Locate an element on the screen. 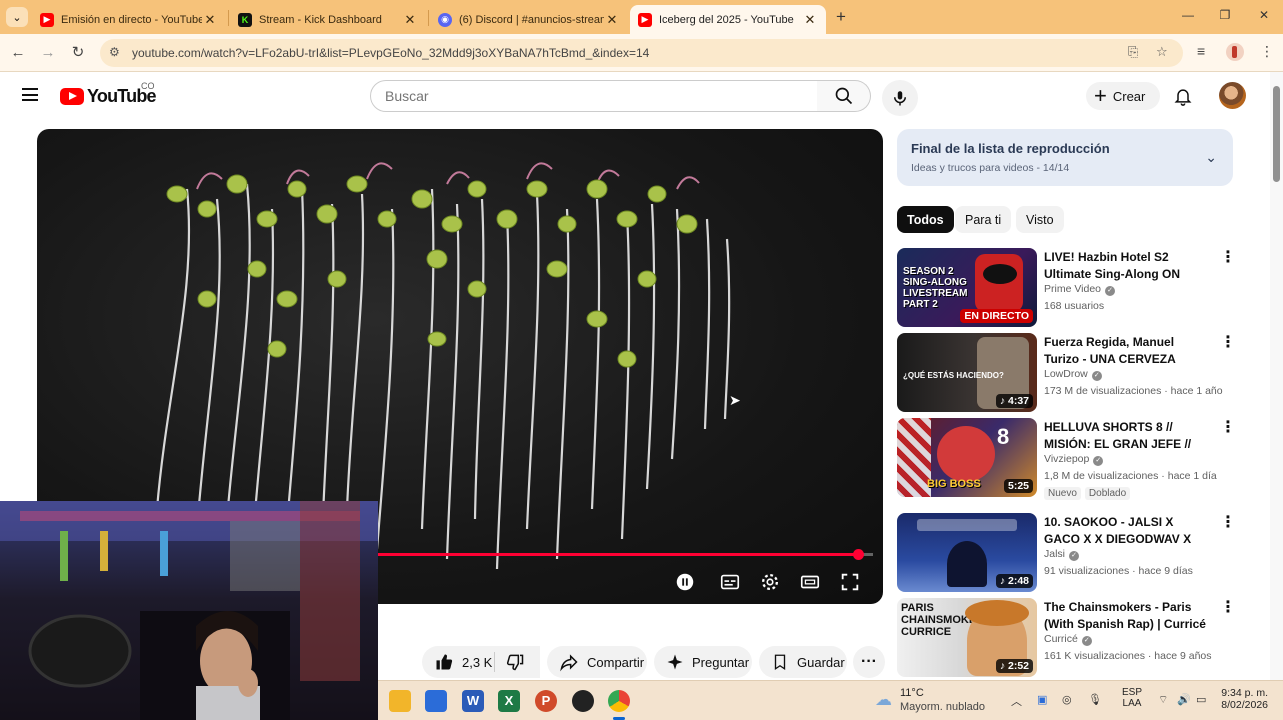  search-button is located at coordinates (844, 96).